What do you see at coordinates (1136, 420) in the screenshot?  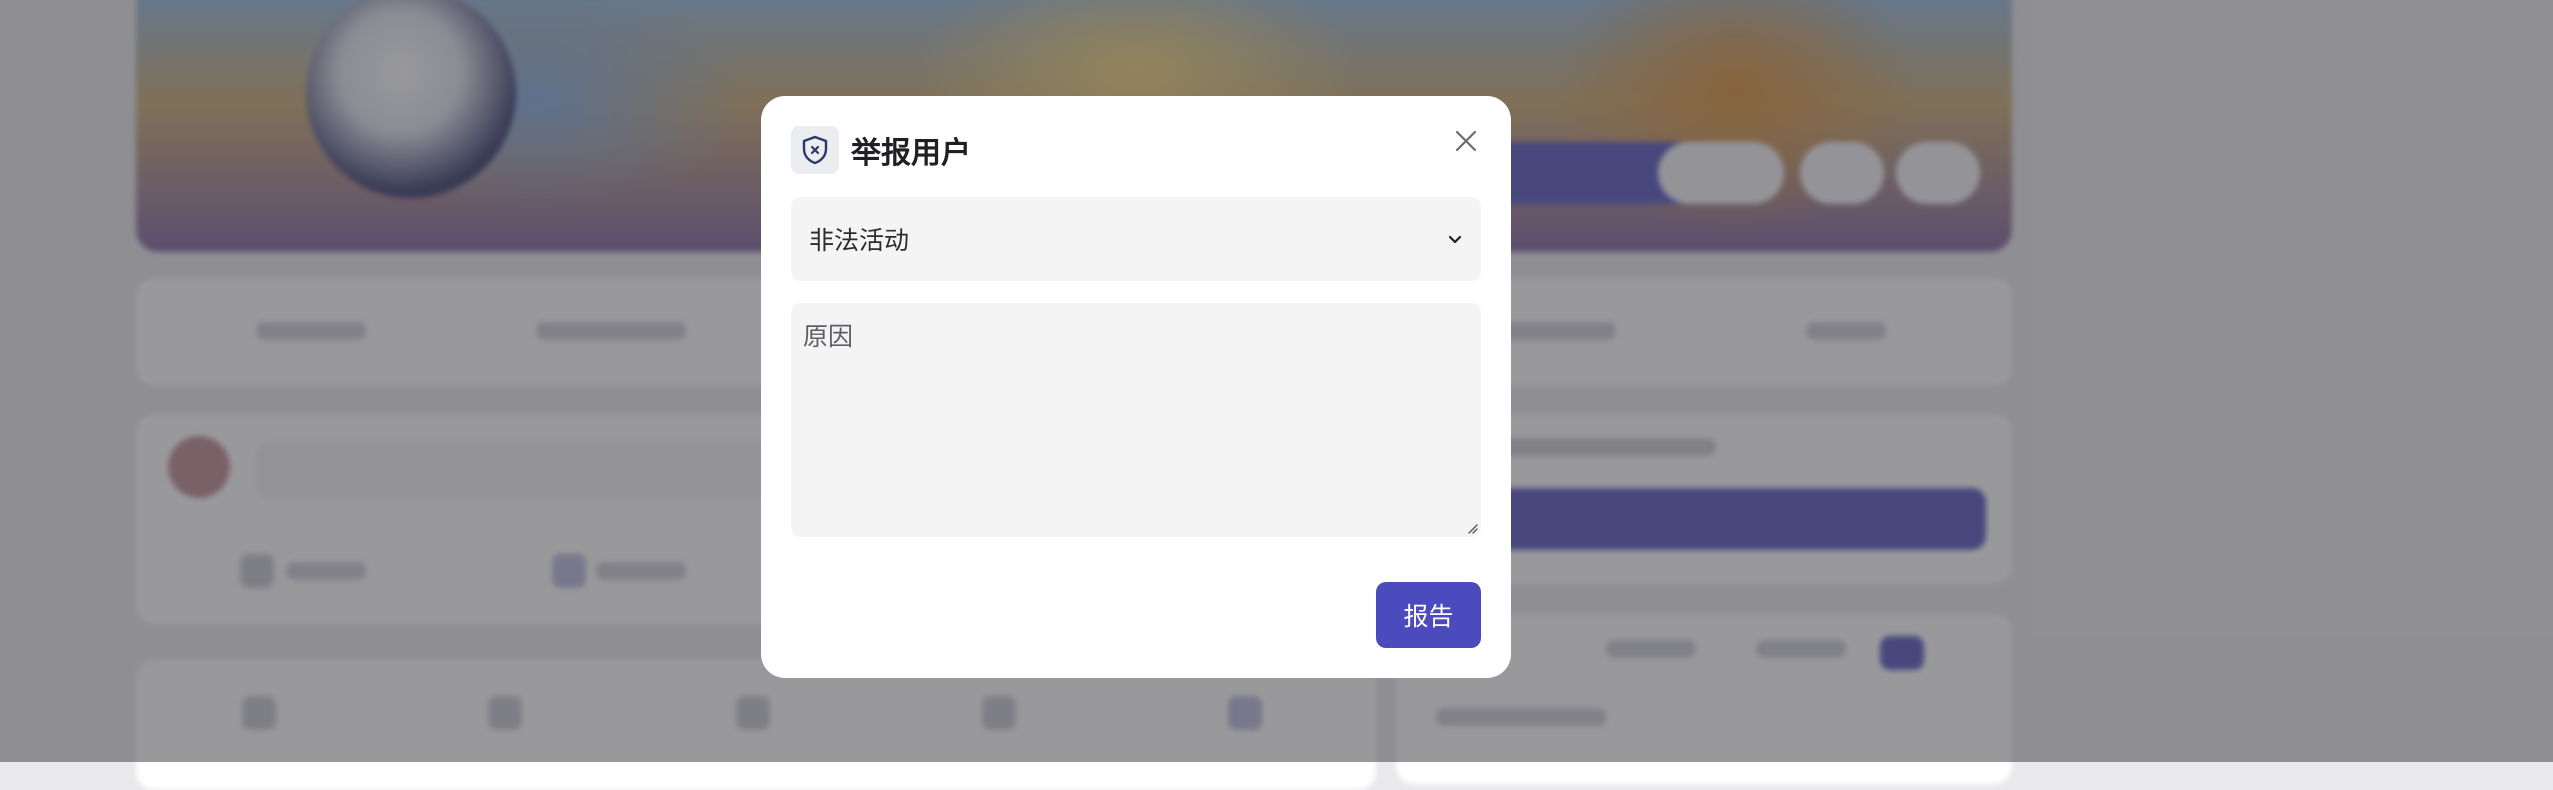 I see `reason-textarea: 原因` at bounding box center [1136, 420].